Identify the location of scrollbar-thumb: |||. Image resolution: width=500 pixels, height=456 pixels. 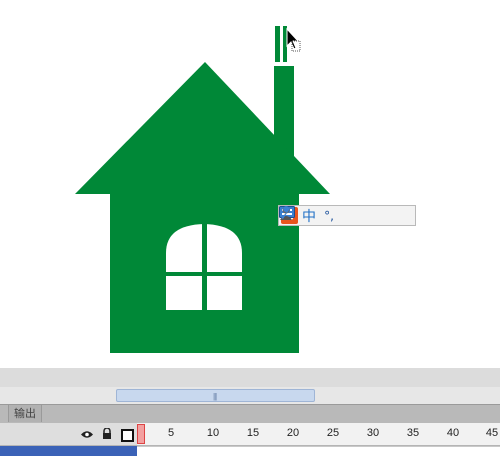
(215, 395).